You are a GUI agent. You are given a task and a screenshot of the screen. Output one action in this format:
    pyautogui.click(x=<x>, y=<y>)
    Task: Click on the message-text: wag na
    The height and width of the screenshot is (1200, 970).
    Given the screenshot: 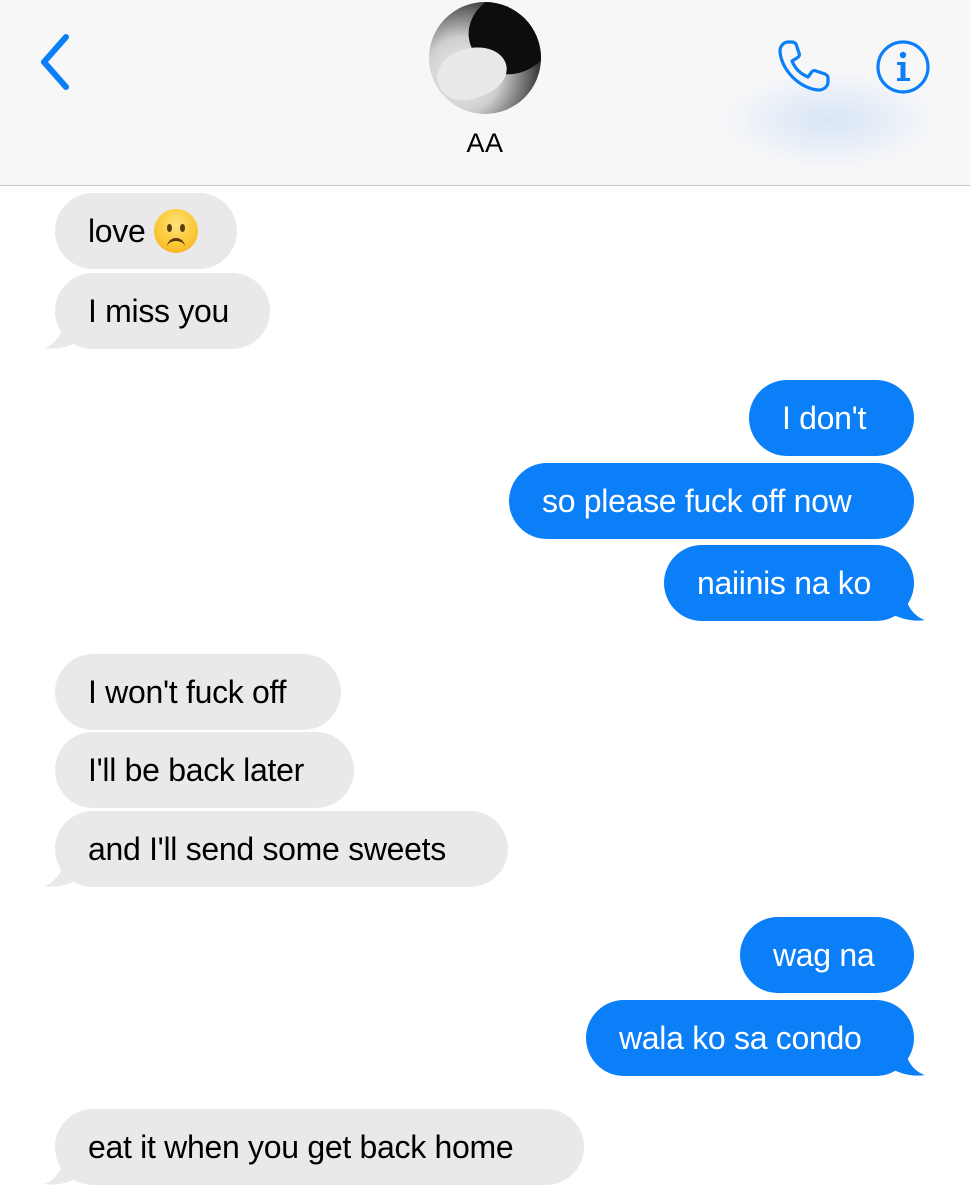 What is the action you would take?
    pyautogui.click(x=824, y=955)
    